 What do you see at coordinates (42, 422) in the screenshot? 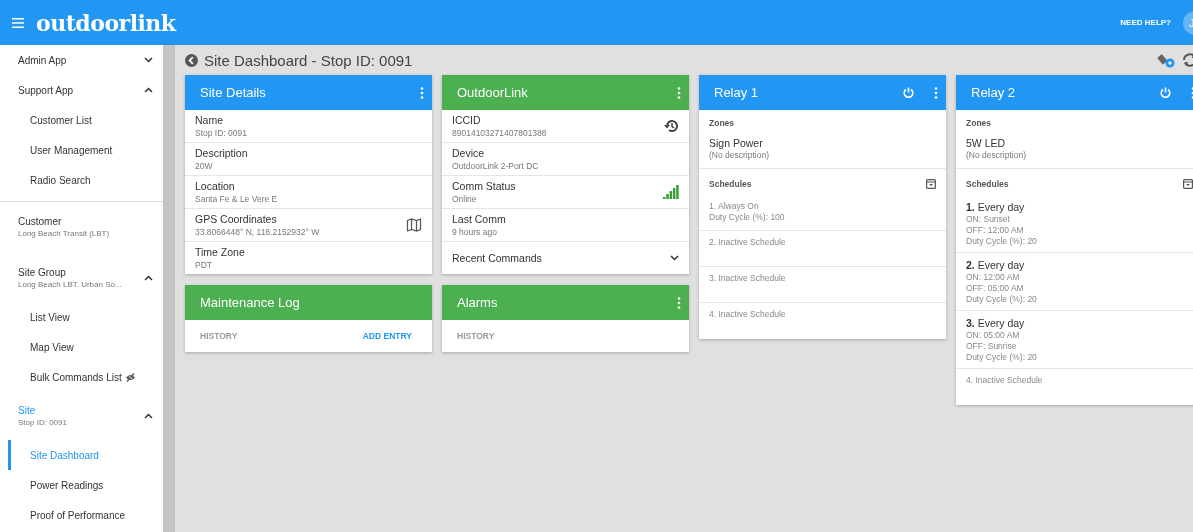
I see `sidebar-subtitle: Stop ID: 0091` at bounding box center [42, 422].